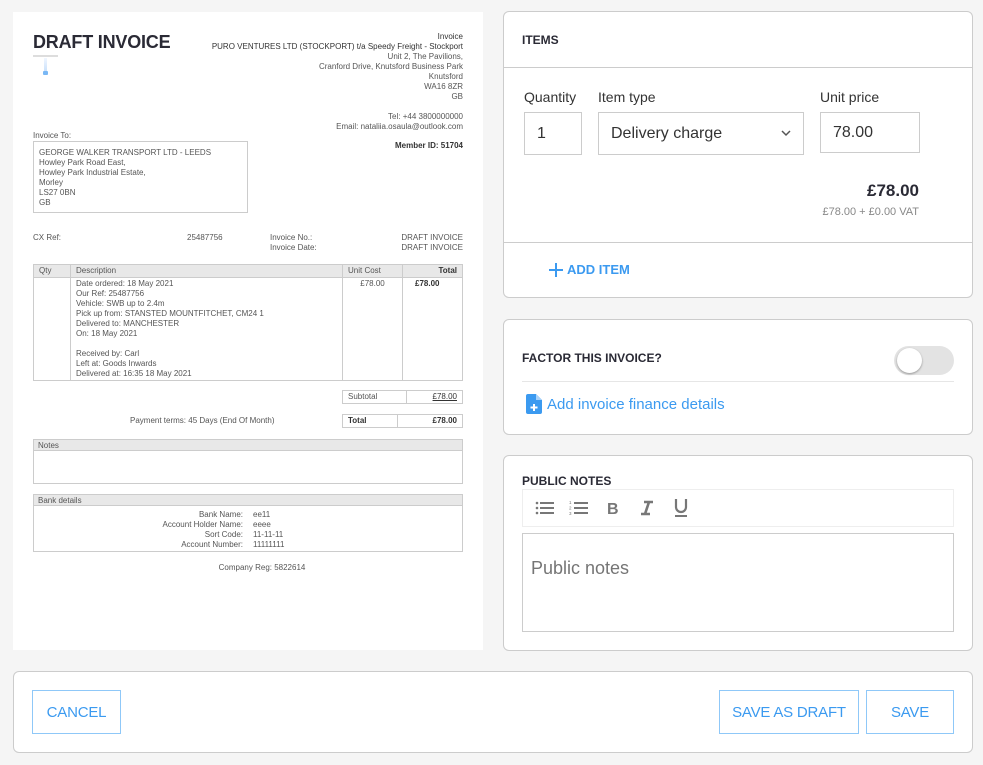 The image size is (983, 765). I want to click on col-unit-cost: Unit Cost, so click(372, 271).